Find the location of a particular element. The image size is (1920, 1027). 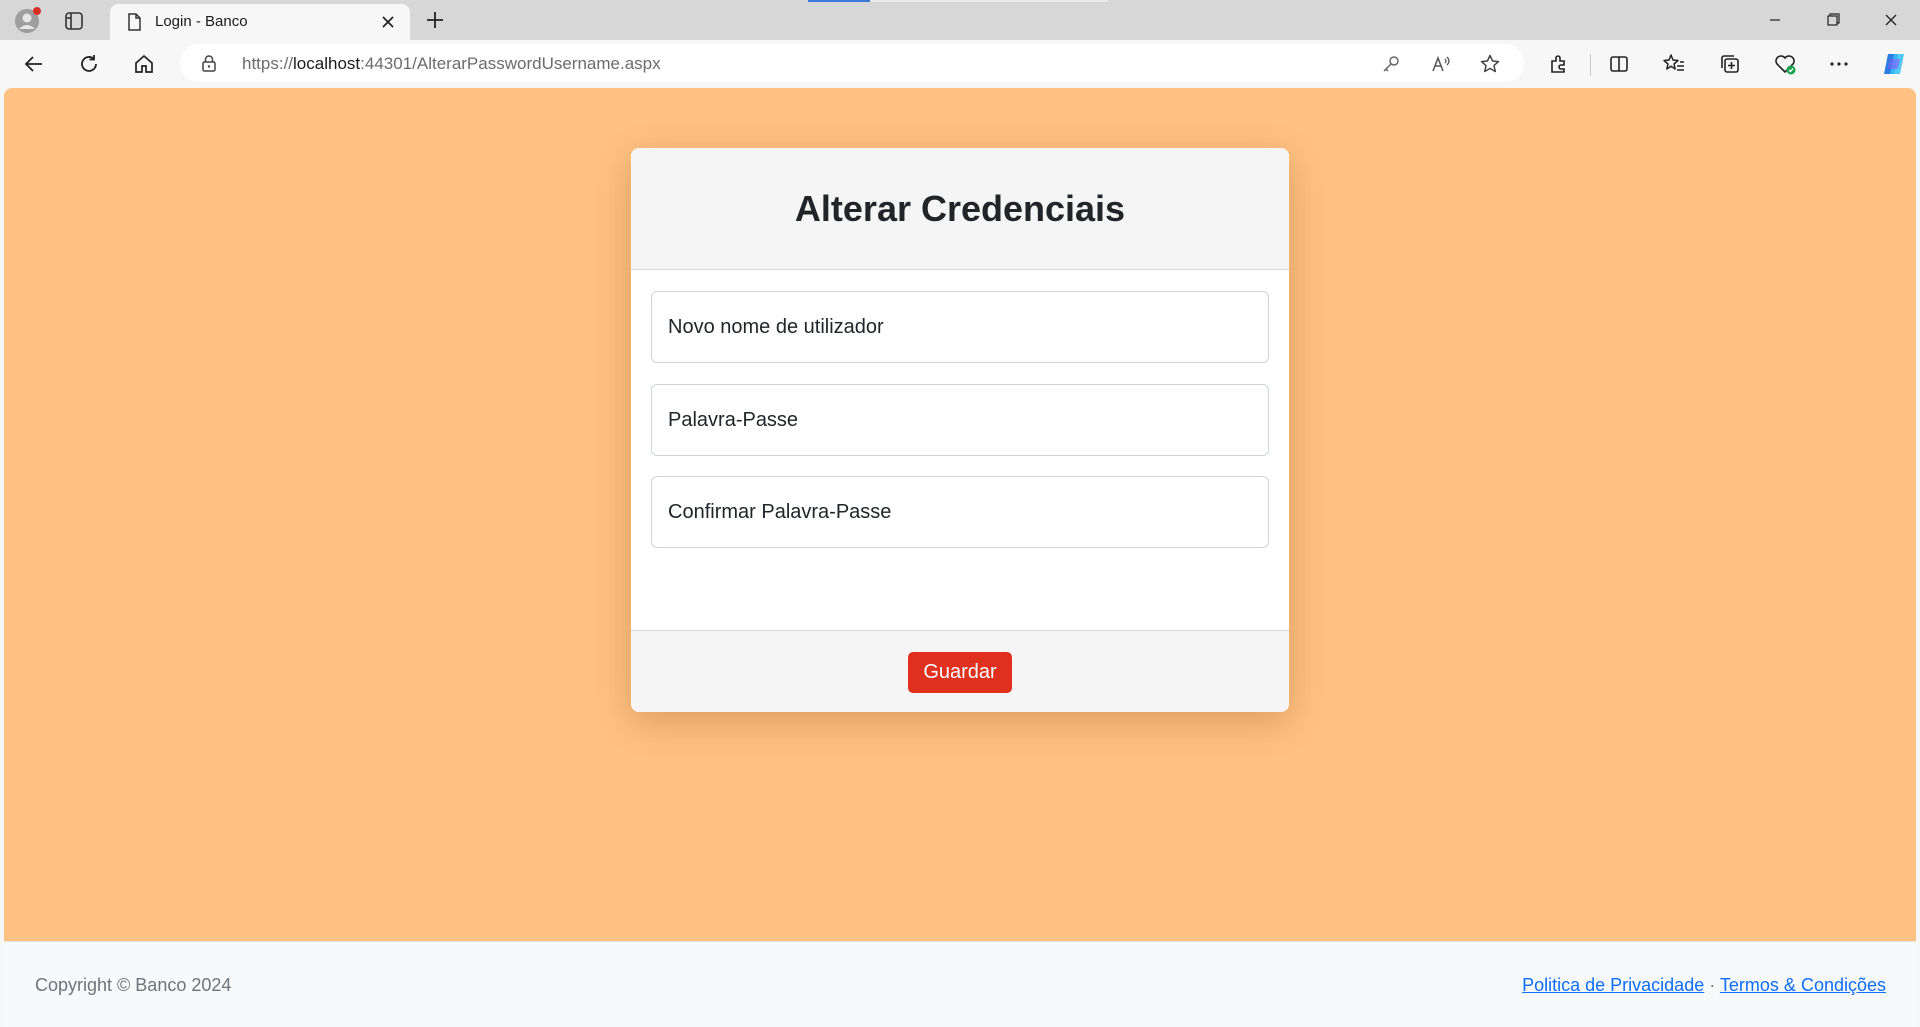

browser-tab-bar: Login - Banco is located at coordinates (960, 20).